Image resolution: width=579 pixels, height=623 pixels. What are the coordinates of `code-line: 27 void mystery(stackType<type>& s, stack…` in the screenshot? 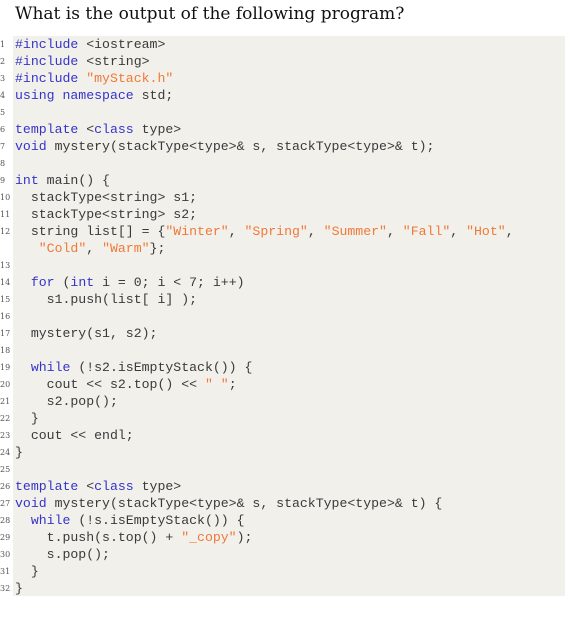 It's located at (282, 503).